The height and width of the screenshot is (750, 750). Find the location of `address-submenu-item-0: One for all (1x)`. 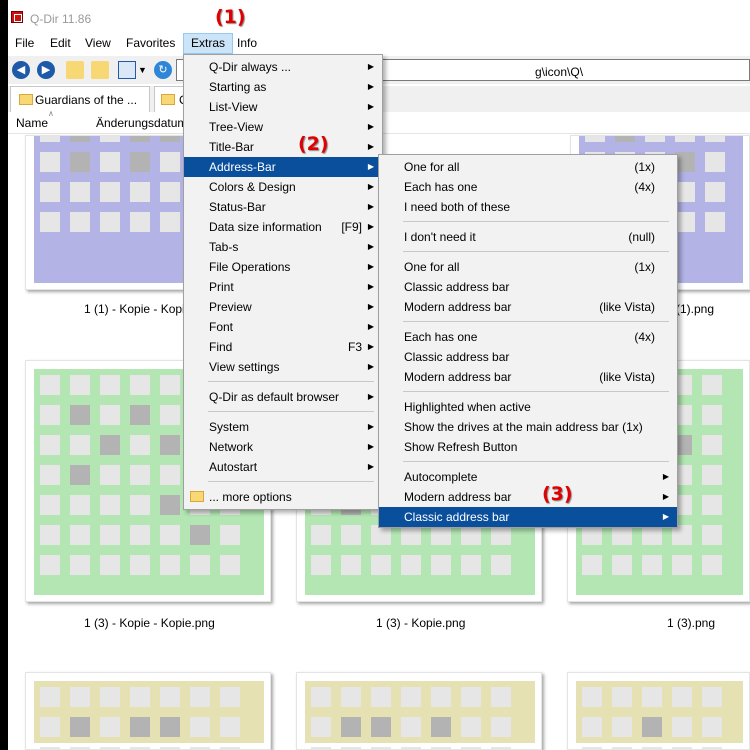

address-submenu-item-0: One for all (1x) is located at coordinates (528, 167).